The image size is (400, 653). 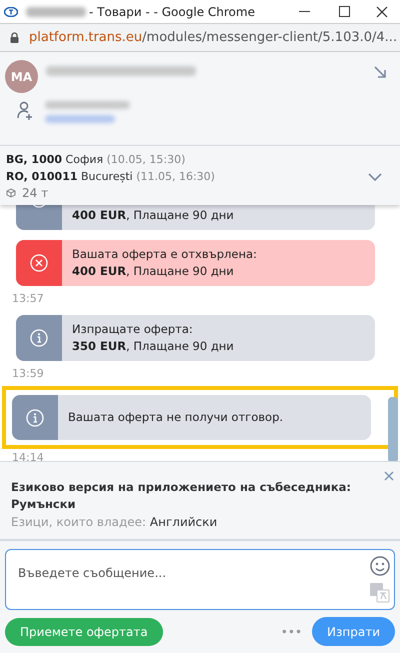 I want to click on cargo-weight: 24 т, so click(x=35, y=193).